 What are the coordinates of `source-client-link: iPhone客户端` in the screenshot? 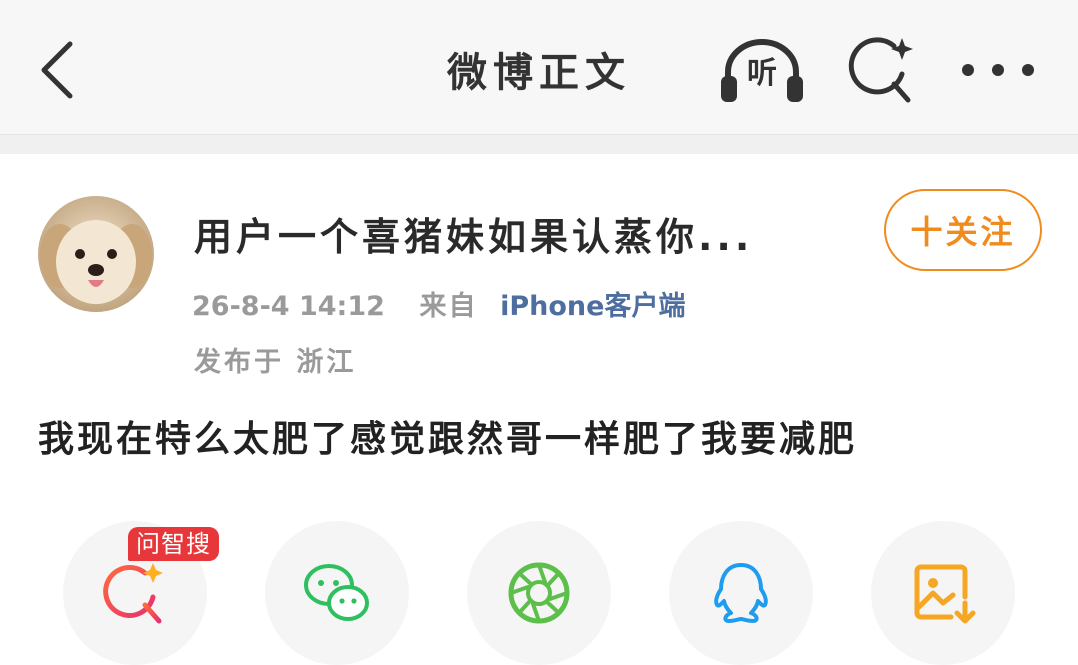 It's located at (592, 306).